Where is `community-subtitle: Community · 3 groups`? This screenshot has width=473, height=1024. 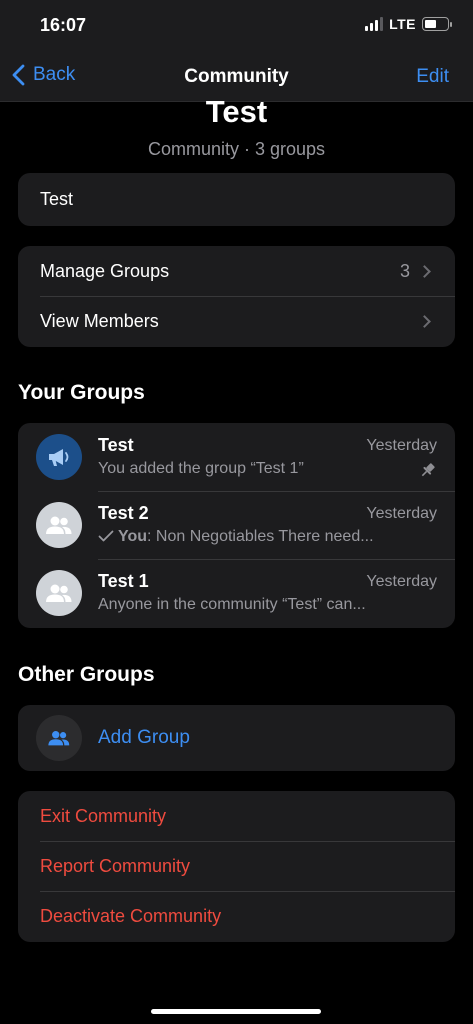 community-subtitle: Community · 3 groups is located at coordinates (236, 149).